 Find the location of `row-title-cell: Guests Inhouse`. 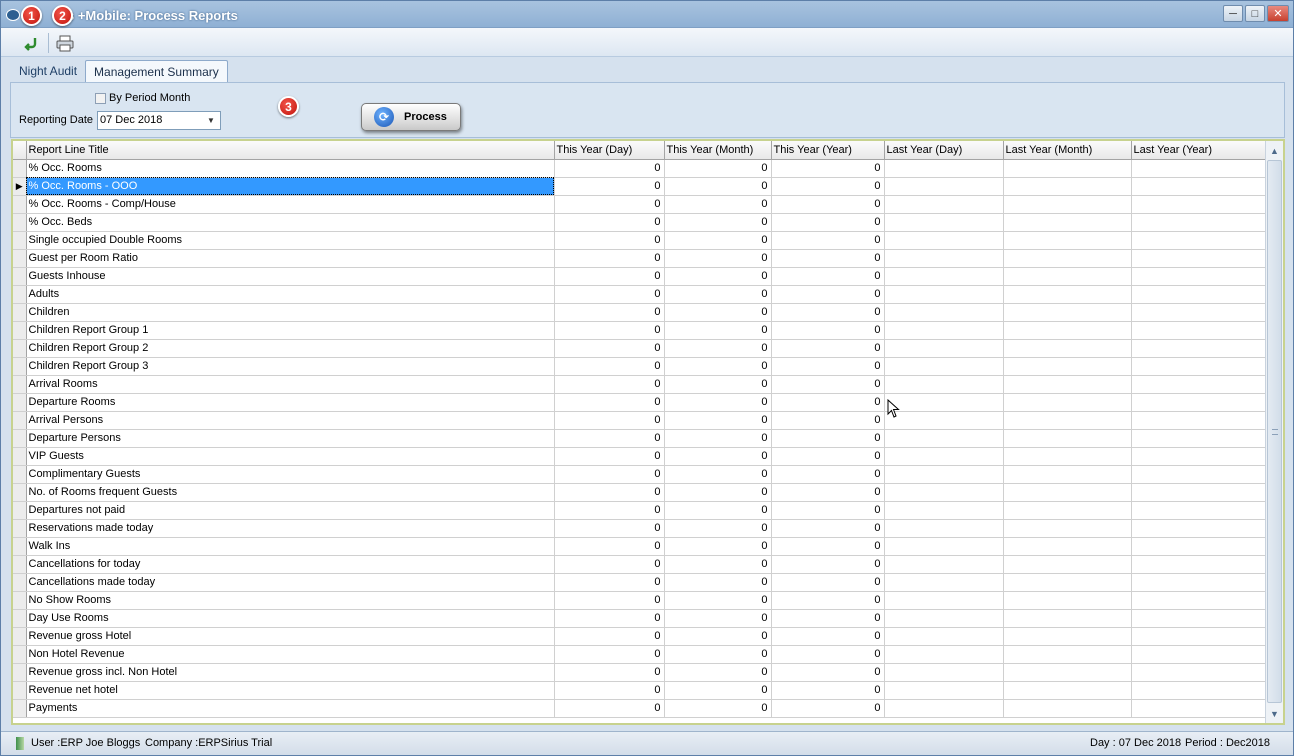

row-title-cell: Guests Inhouse is located at coordinates (290, 276).